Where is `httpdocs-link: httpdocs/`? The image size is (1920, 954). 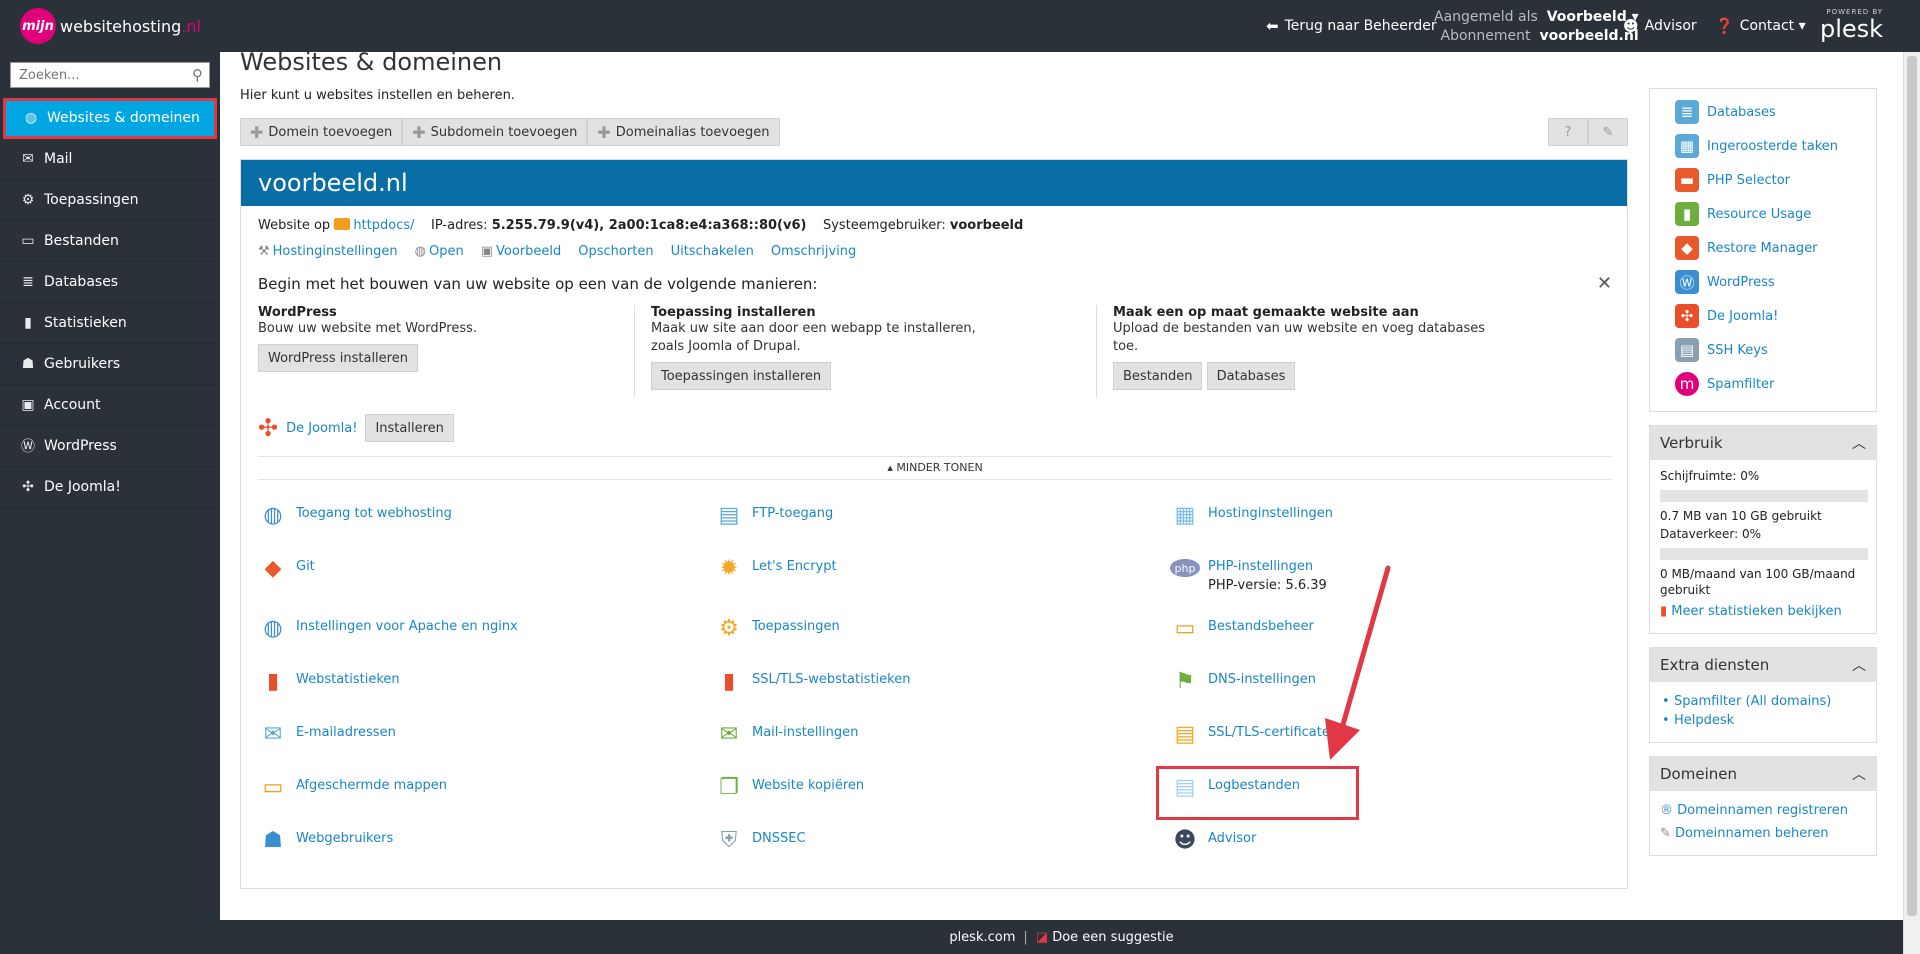 httpdocs-link: httpdocs/ is located at coordinates (374, 225).